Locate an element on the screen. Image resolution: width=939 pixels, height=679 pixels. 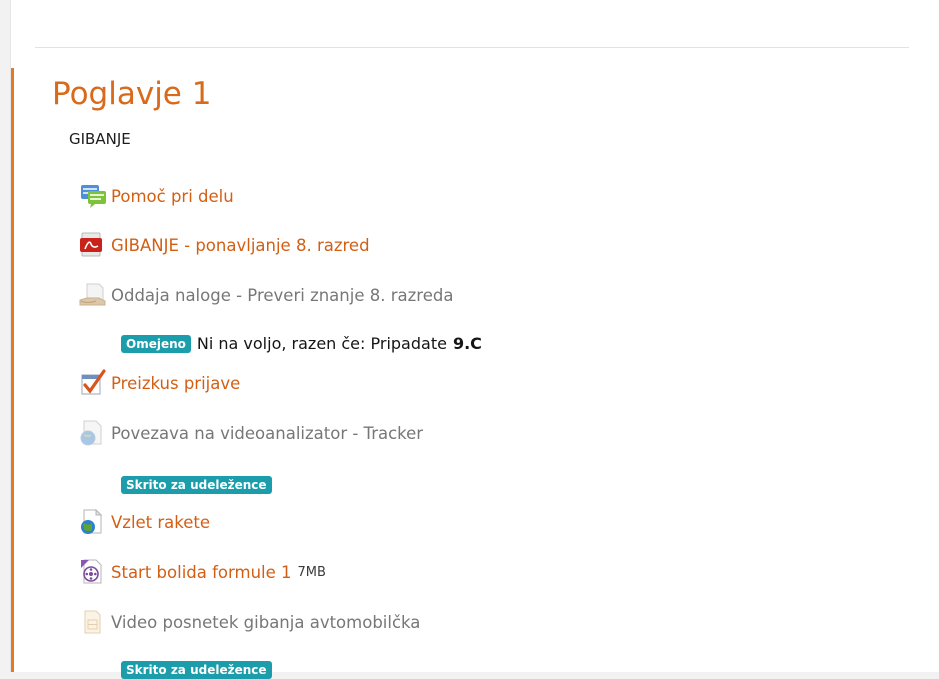
activity-item: Preizkus prijave is located at coordinates (159, 383).